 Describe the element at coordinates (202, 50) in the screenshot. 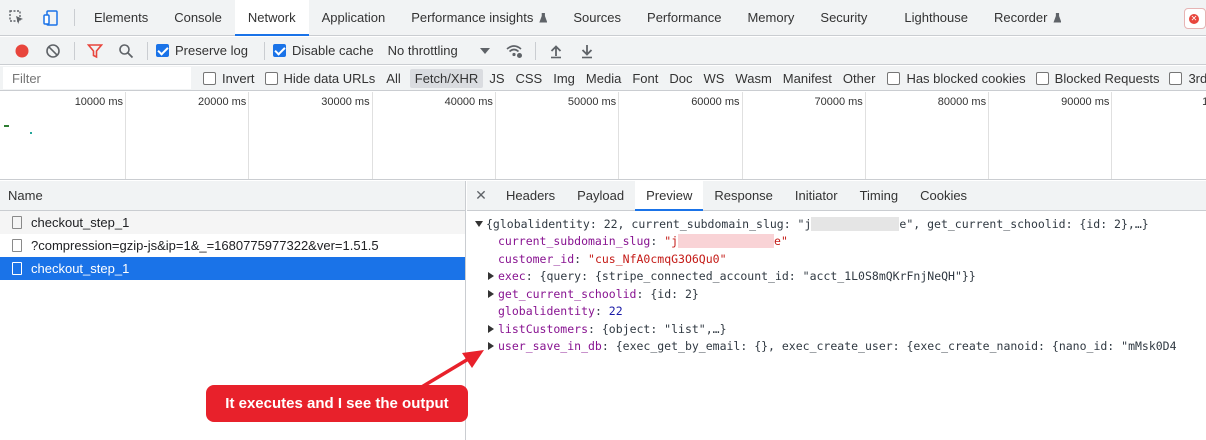

I see `preserve-log-checkbox: Preserve log` at that location.